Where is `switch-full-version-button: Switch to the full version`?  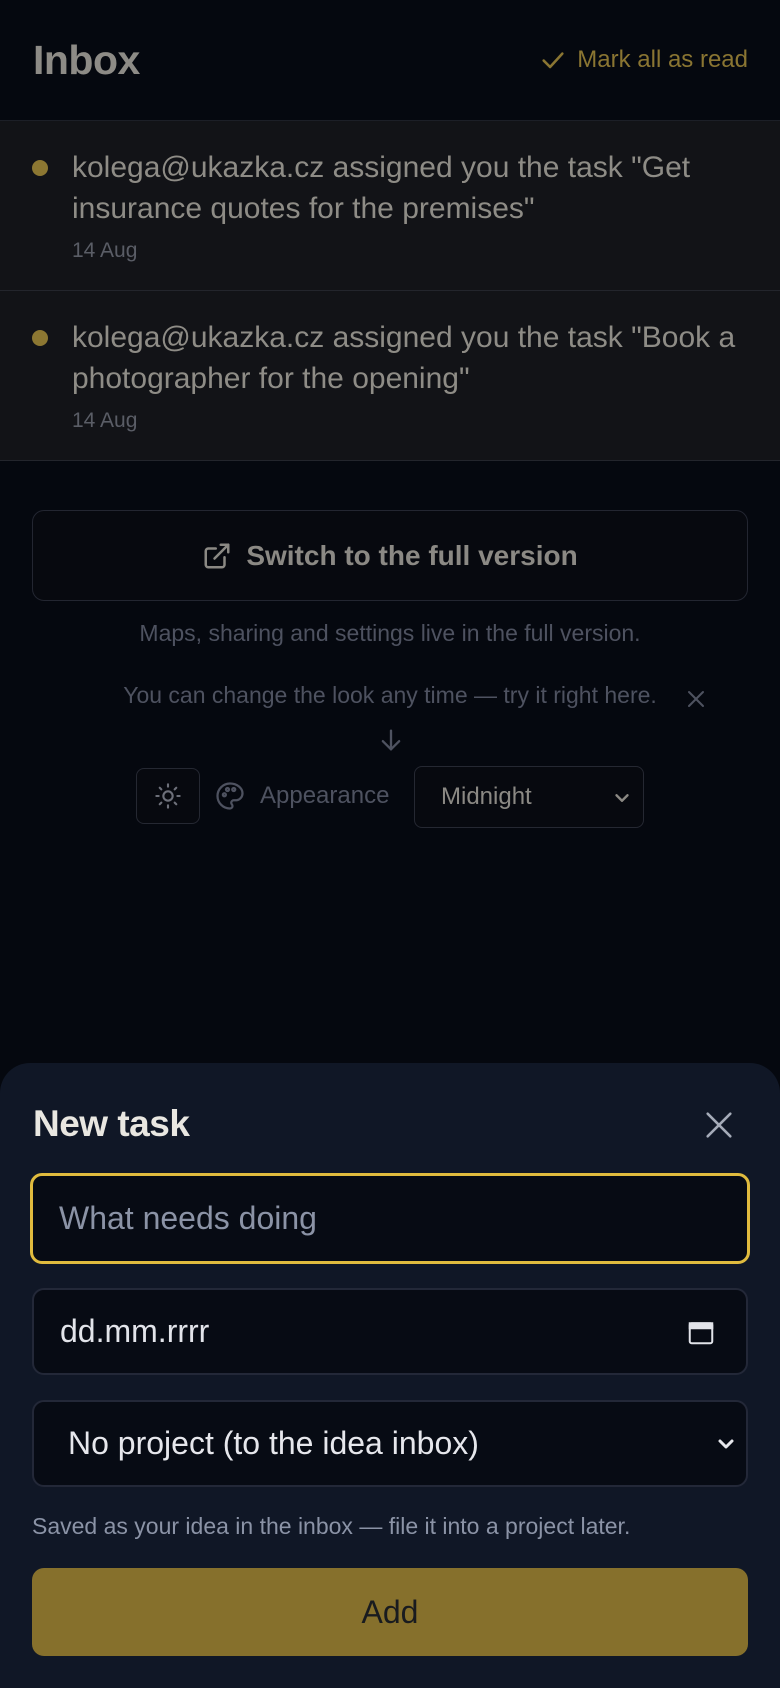
switch-full-version-button: Switch to the full version is located at coordinates (390, 555).